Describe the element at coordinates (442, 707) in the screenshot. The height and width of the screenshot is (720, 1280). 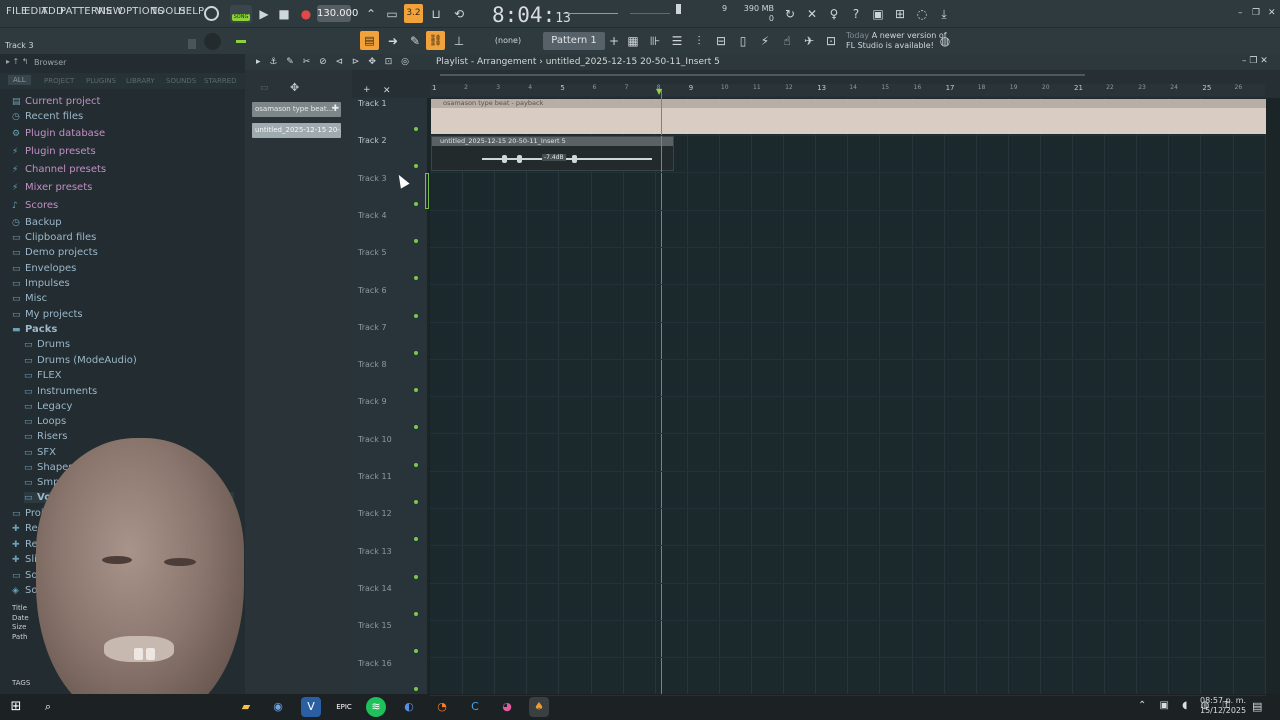
I see `firefox-icon: ◔` at that location.